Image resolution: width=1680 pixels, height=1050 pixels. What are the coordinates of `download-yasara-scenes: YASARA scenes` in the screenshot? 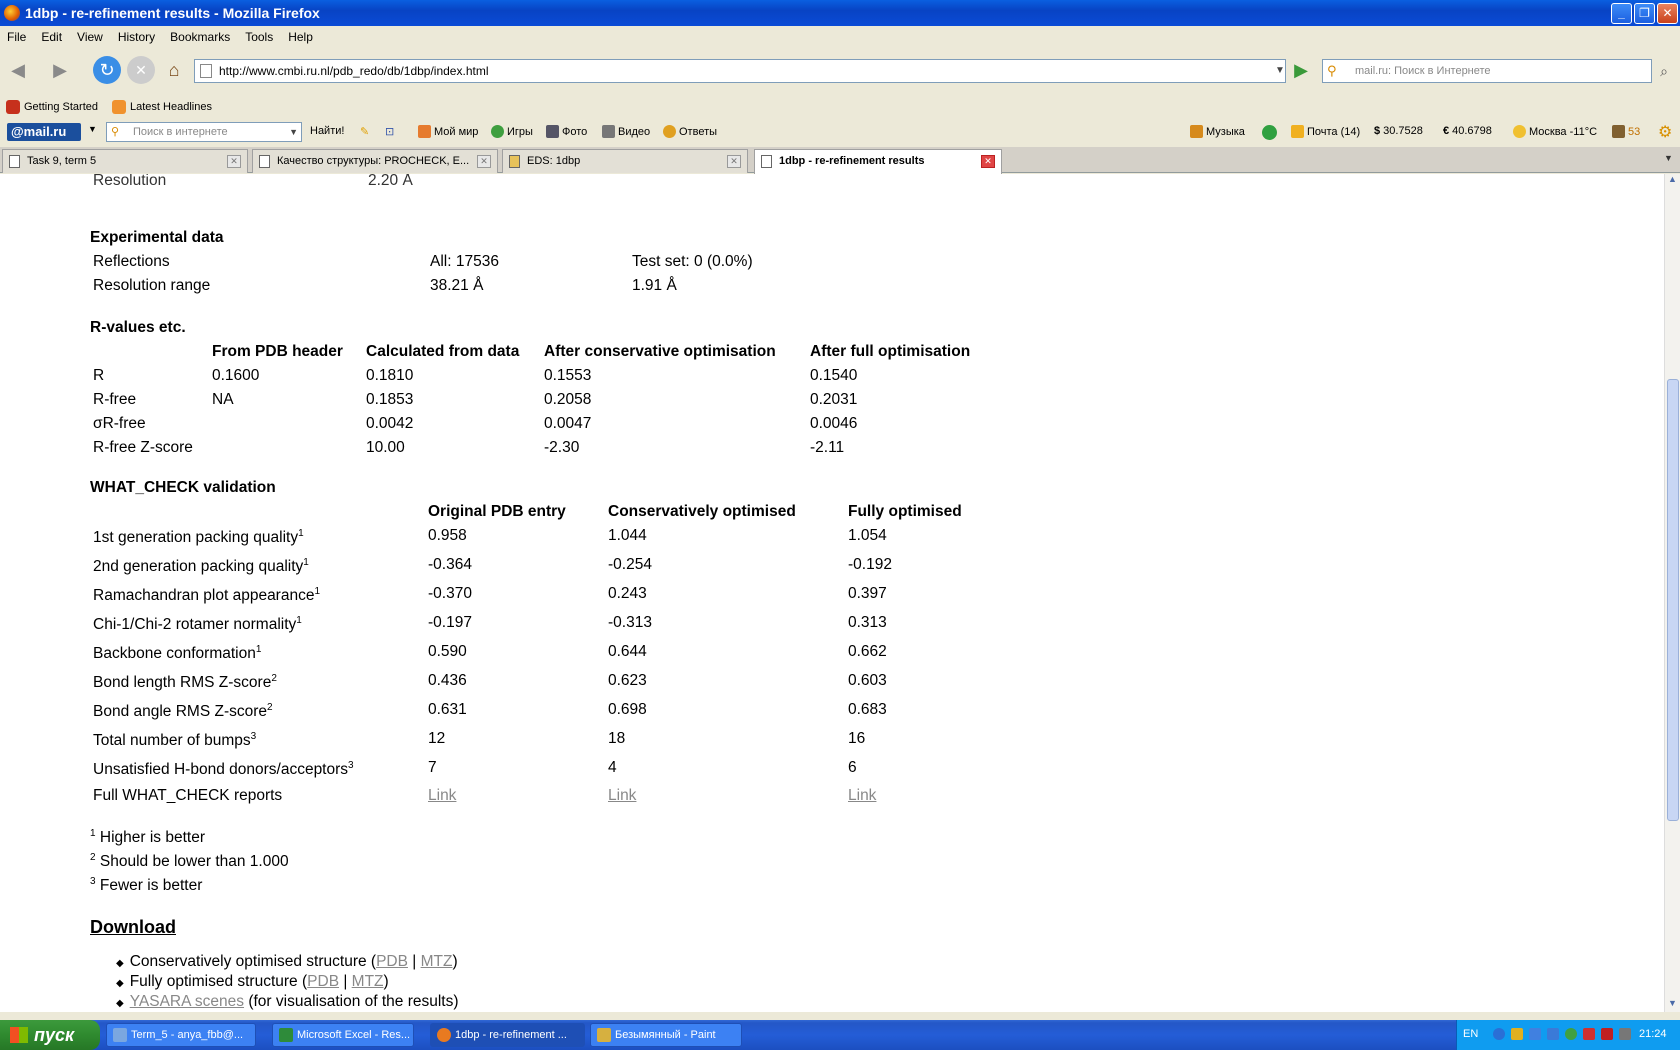 It's located at (187, 1001).